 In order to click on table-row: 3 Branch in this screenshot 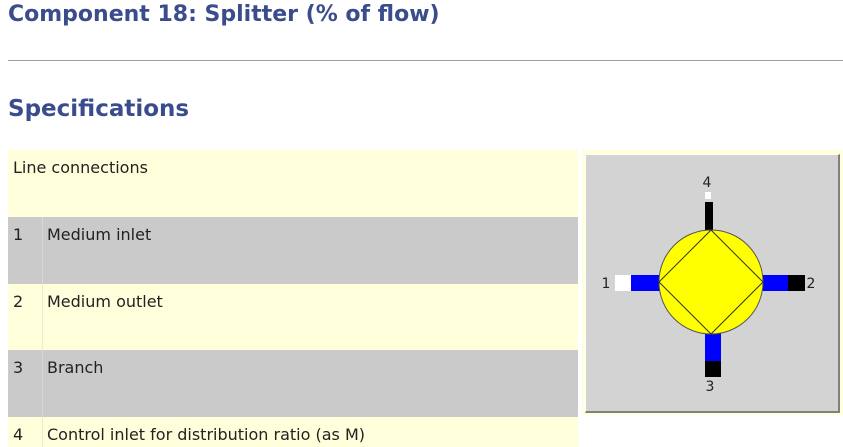, I will do `click(293, 383)`.